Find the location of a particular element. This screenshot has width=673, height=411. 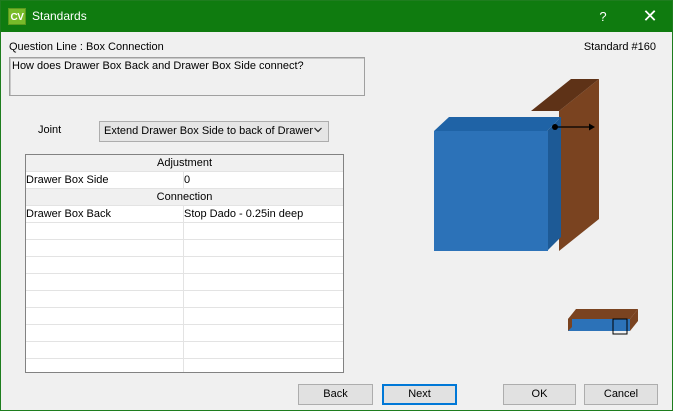

joint-diagram is located at coordinates (516, 165).